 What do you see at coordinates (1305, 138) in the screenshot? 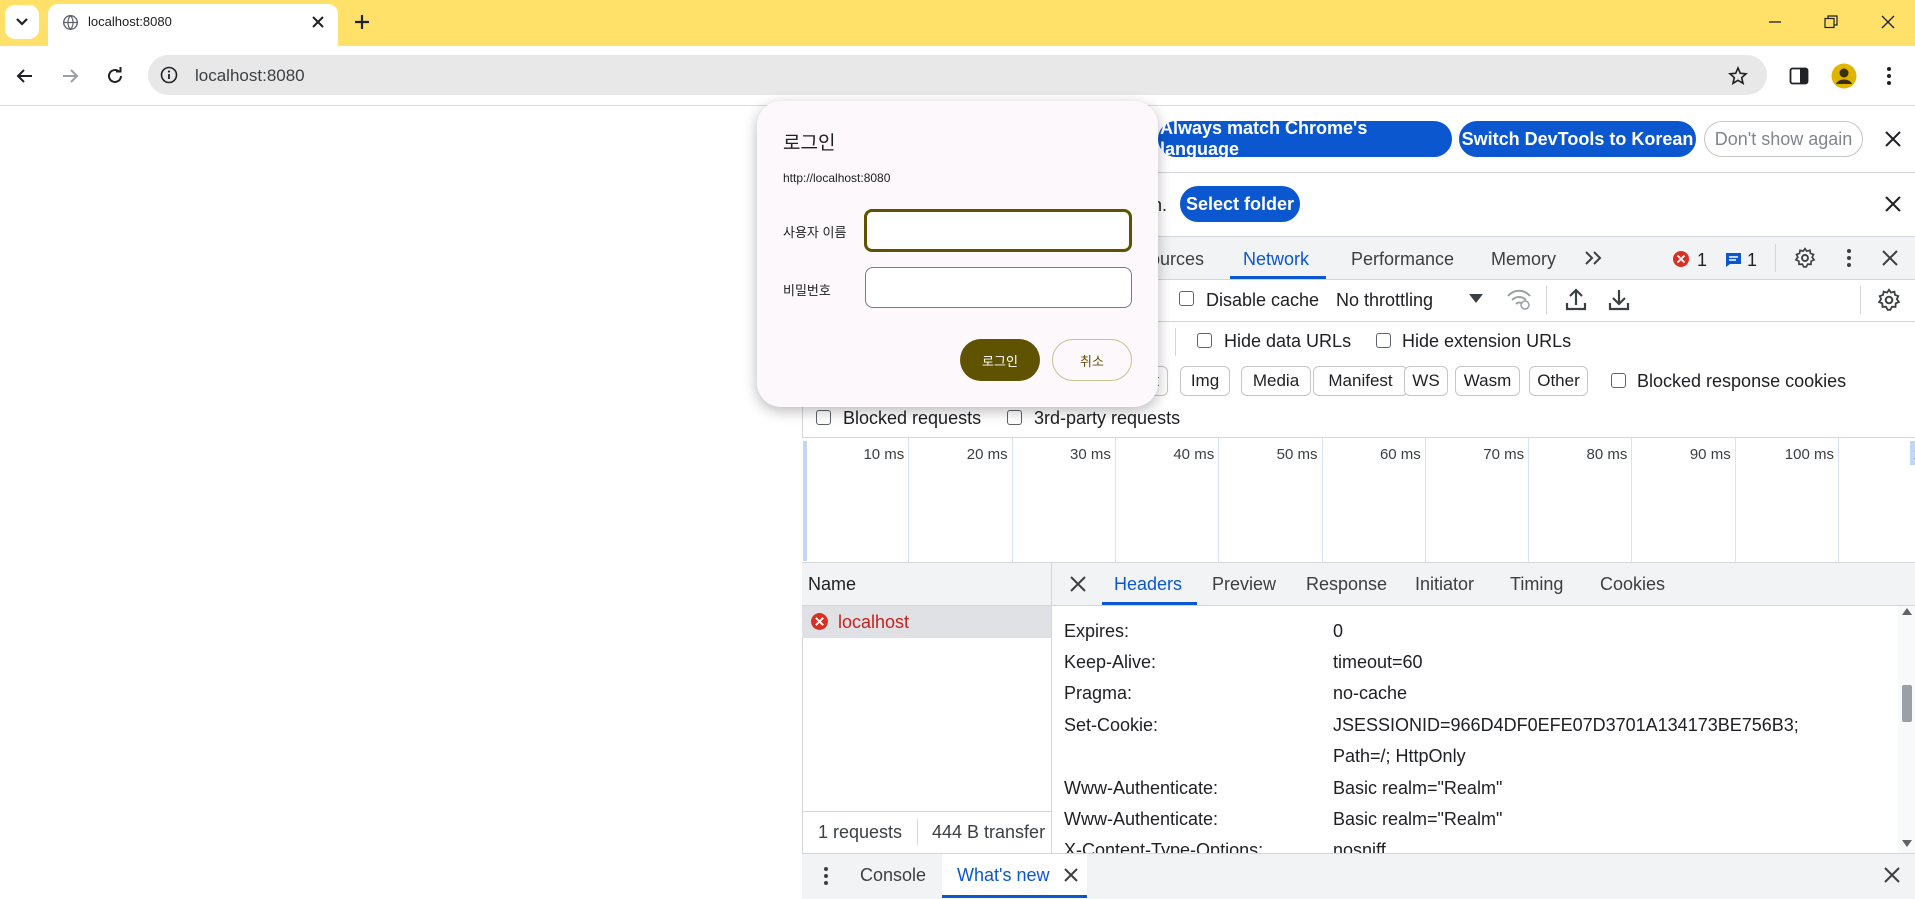
I see `always-match-language-button: Always match Chrome's language` at bounding box center [1305, 138].